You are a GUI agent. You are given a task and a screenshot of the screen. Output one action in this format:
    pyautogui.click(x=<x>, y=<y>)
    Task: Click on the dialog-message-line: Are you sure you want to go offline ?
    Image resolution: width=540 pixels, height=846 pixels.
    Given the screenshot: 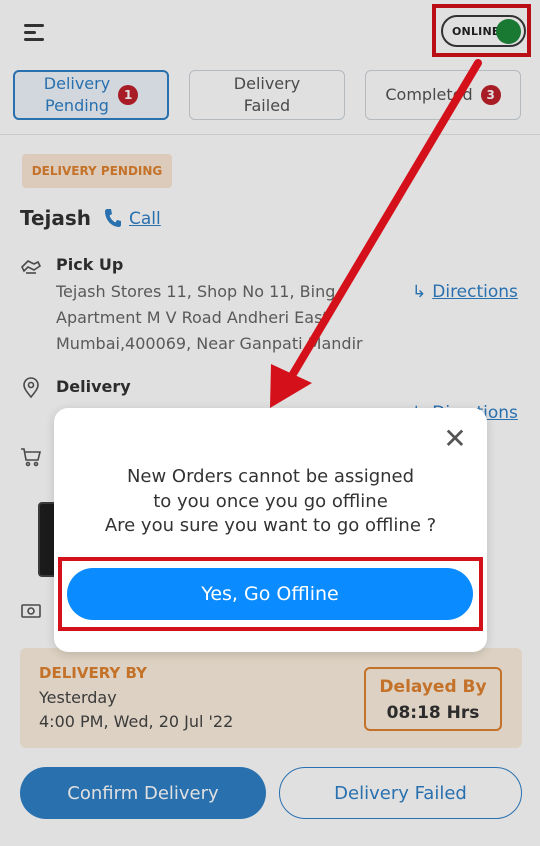 What is the action you would take?
    pyautogui.click(x=270, y=525)
    